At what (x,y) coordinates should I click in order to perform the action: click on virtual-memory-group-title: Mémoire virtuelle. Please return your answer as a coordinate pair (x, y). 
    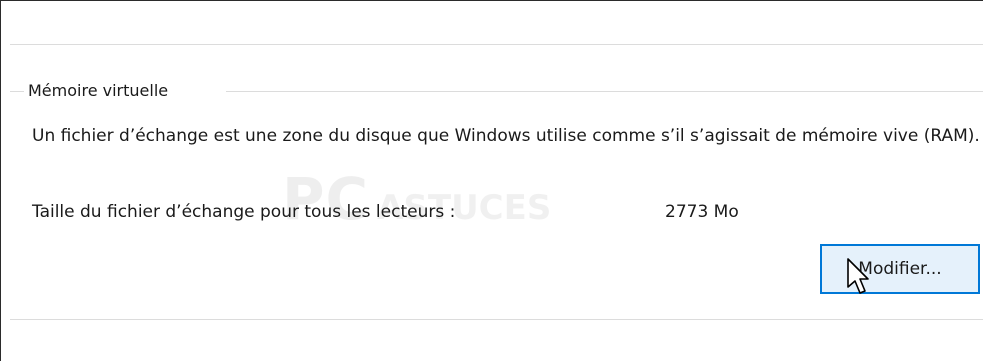
    Looking at the image, I should click on (98, 90).